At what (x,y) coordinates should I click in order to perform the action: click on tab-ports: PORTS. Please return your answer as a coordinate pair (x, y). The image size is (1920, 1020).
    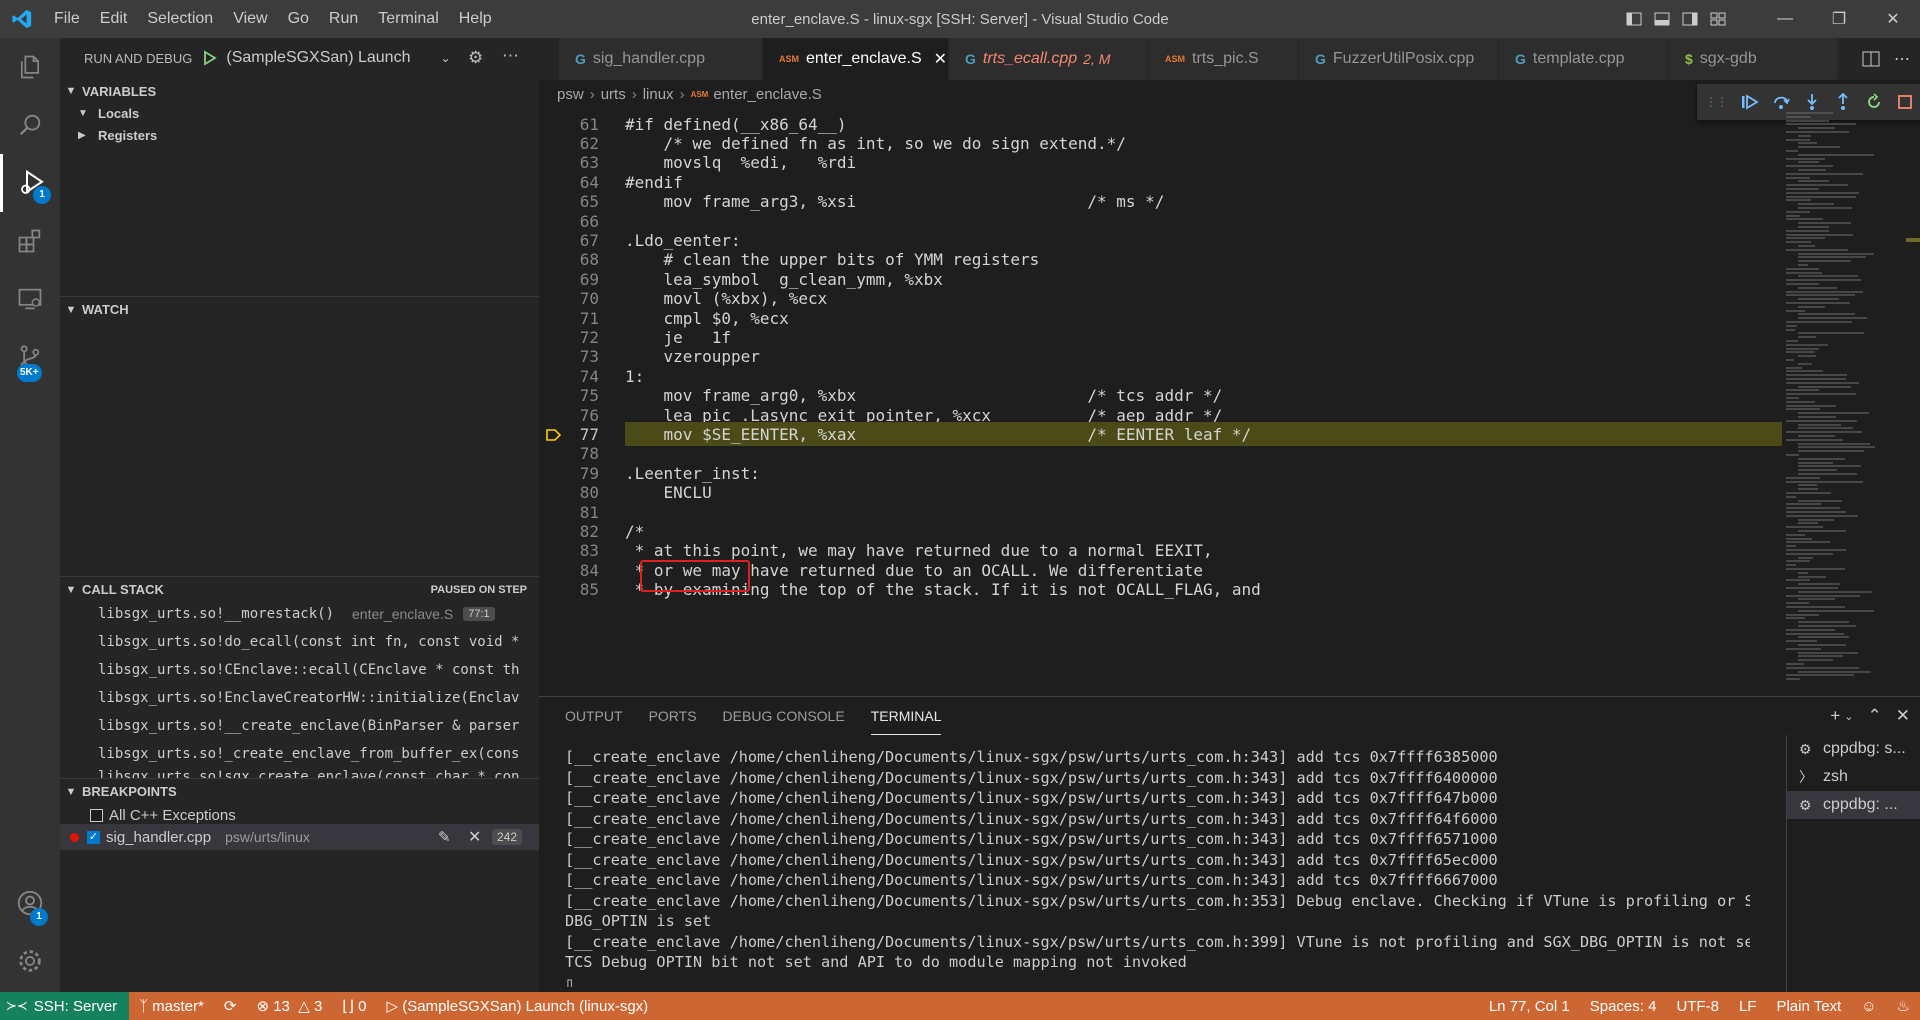
    Looking at the image, I should click on (673, 716).